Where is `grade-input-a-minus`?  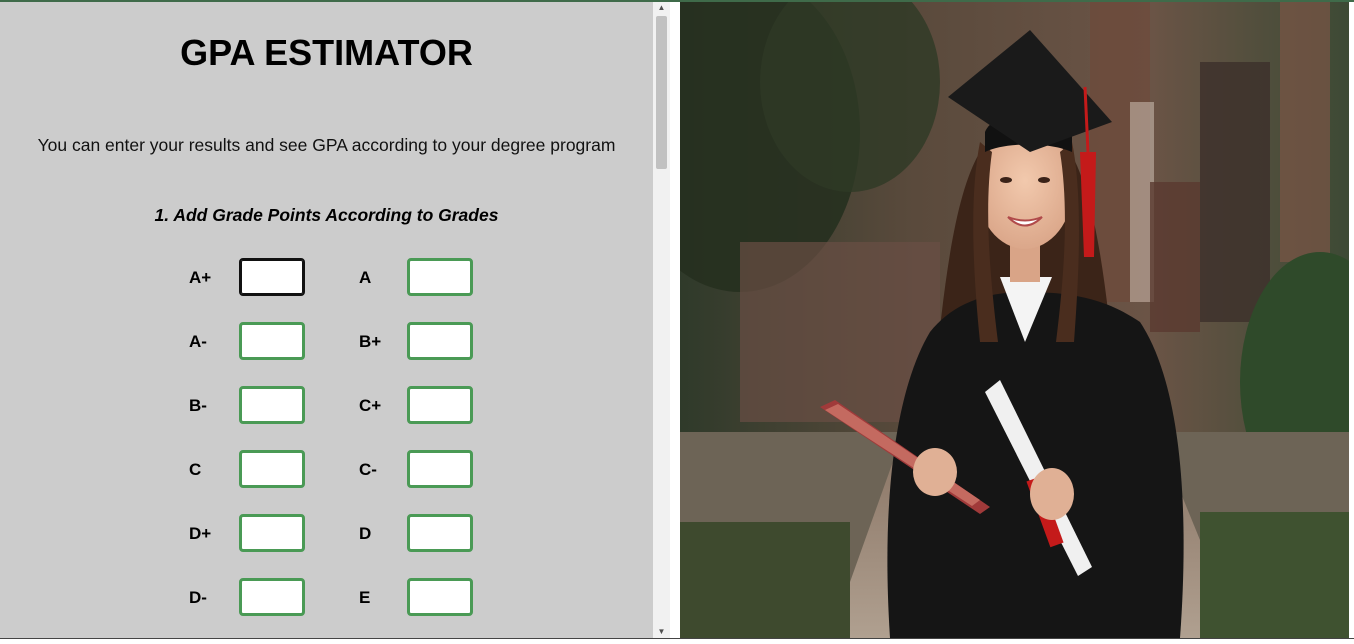 grade-input-a-minus is located at coordinates (272, 341).